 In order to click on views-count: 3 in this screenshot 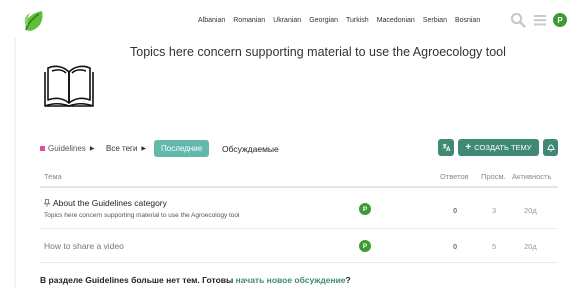, I will do `click(494, 210)`.